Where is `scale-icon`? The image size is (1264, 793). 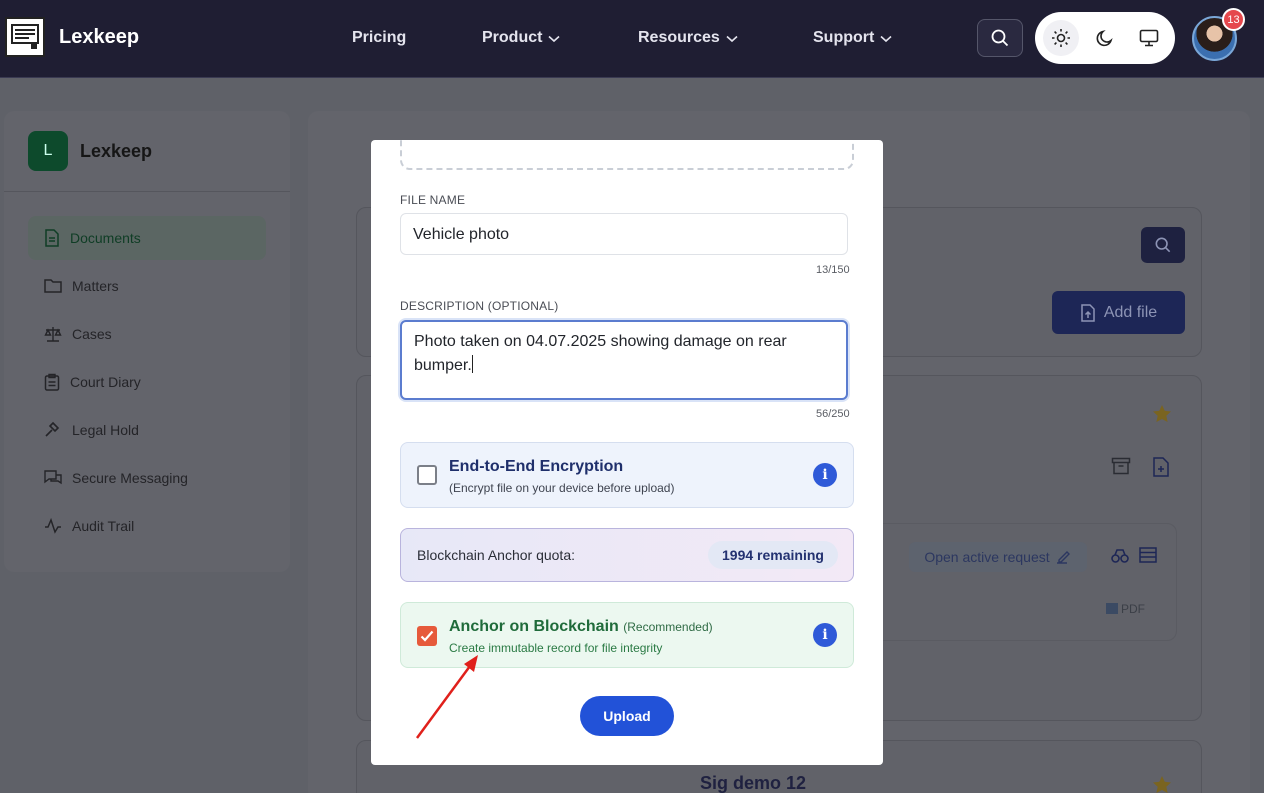 scale-icon is located at coordinates (53, 334).